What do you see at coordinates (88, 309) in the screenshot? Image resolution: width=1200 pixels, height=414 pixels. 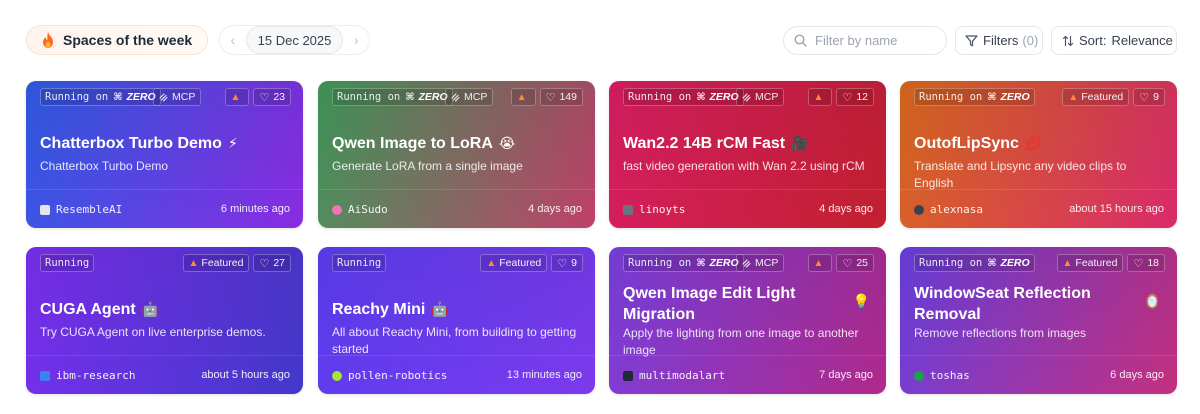 I see `space-title-text: CUGA Agent` at bounding box center [88, 309].